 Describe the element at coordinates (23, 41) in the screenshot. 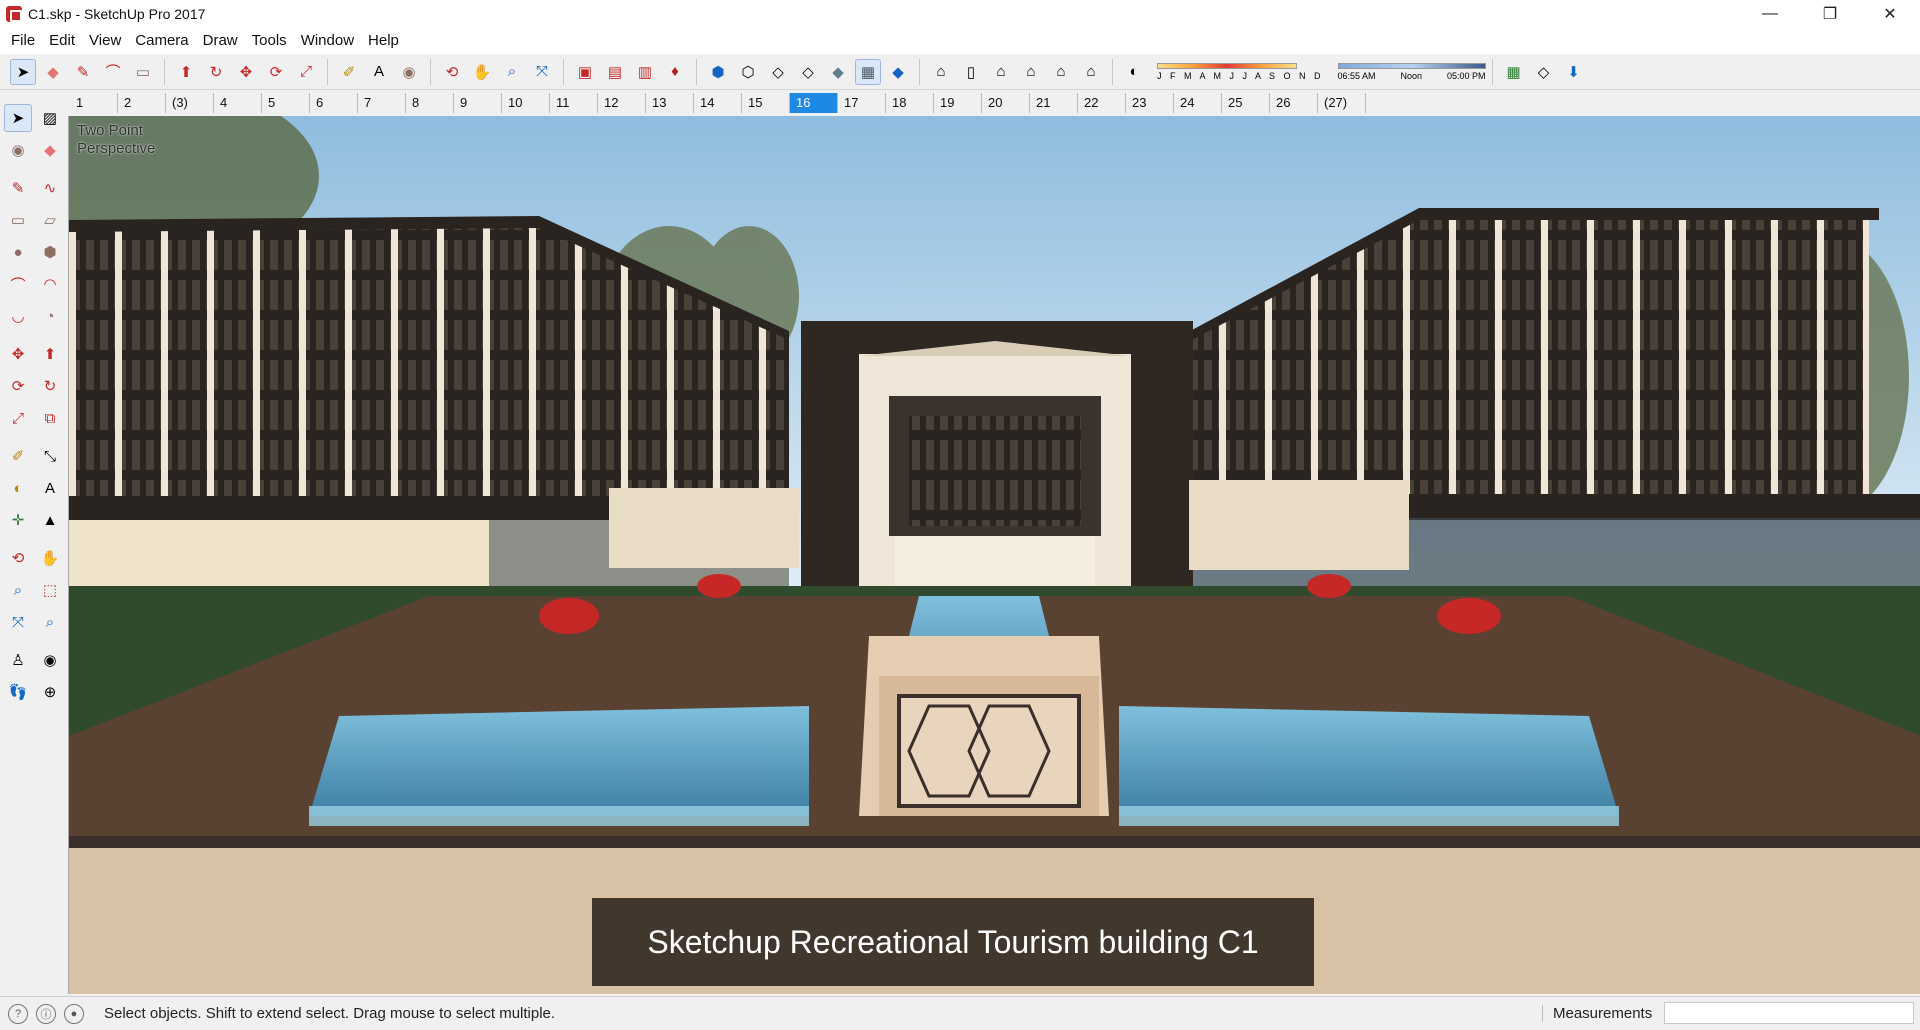

I see `menu-file: File` at that location.